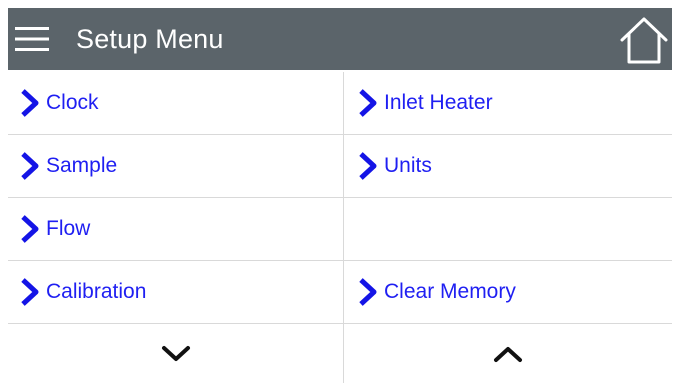  I want to click on menu-item-label: Clock, so click(72, 102).